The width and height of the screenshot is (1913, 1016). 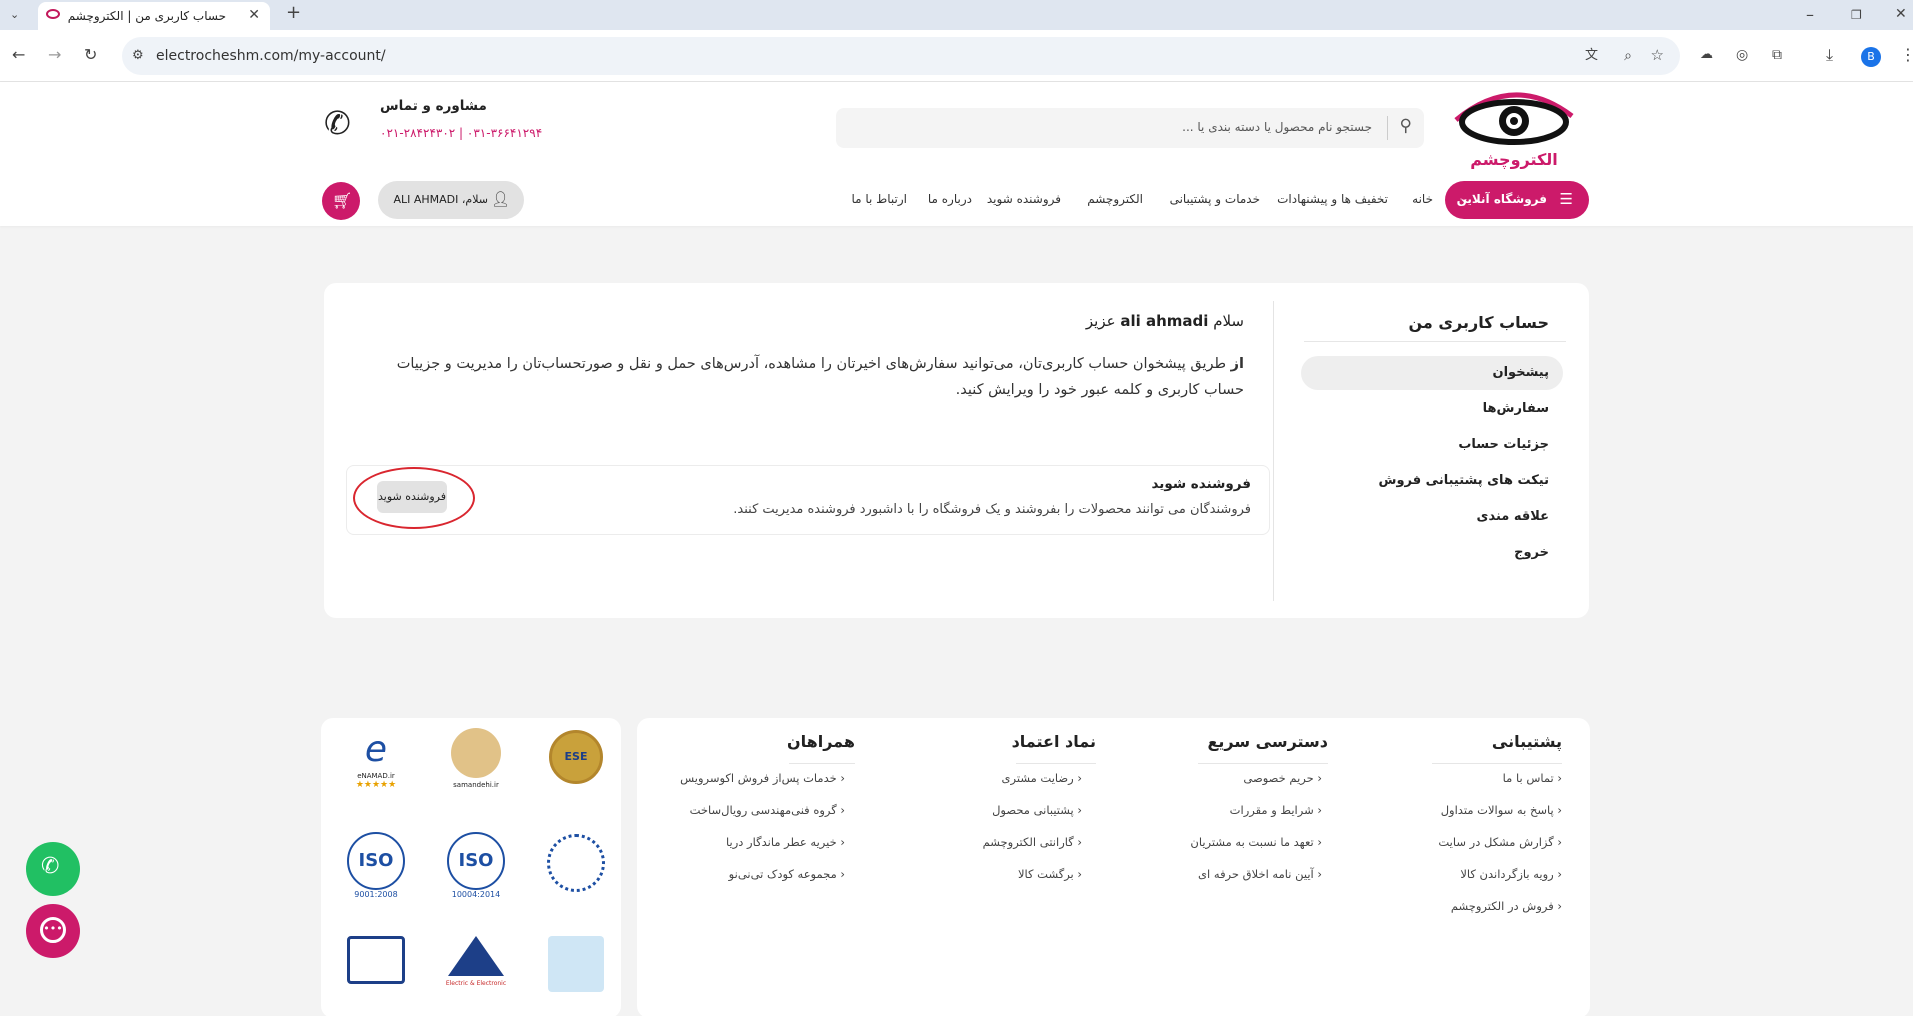 I want to click on footer-link: ‹ رویه بازگرداندن کالا, so click(x=1511, y=874).